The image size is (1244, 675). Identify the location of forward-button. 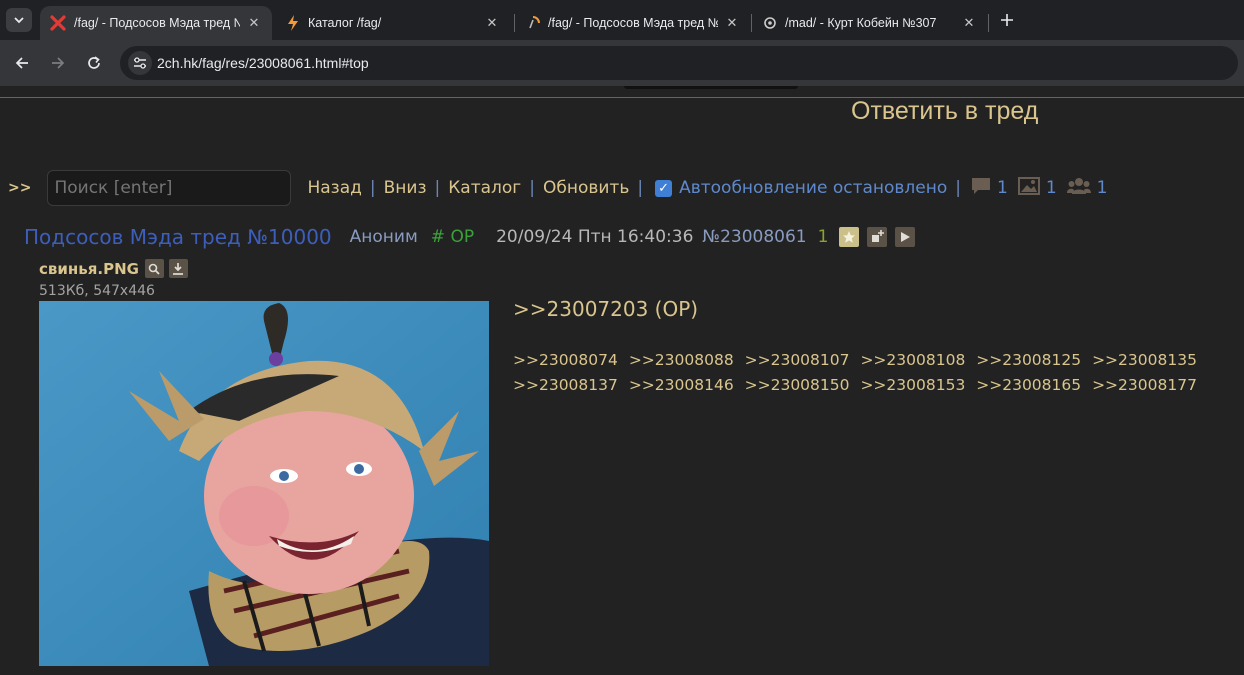
(58, 63).